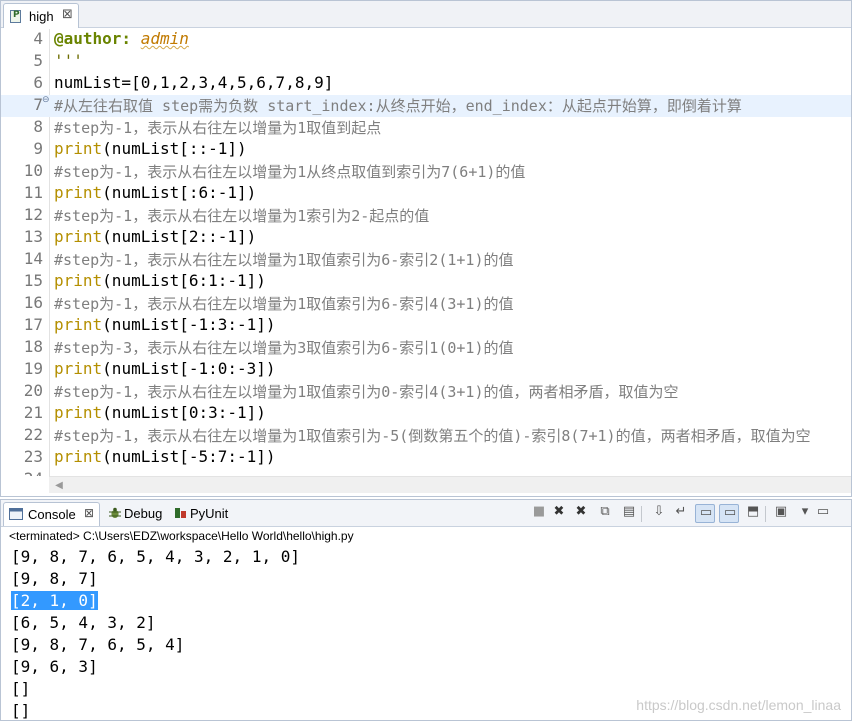 Image resolution: width=852 pixels, height=721 pixels. I want to click on open-console-button: ▾, so click(805, 513).